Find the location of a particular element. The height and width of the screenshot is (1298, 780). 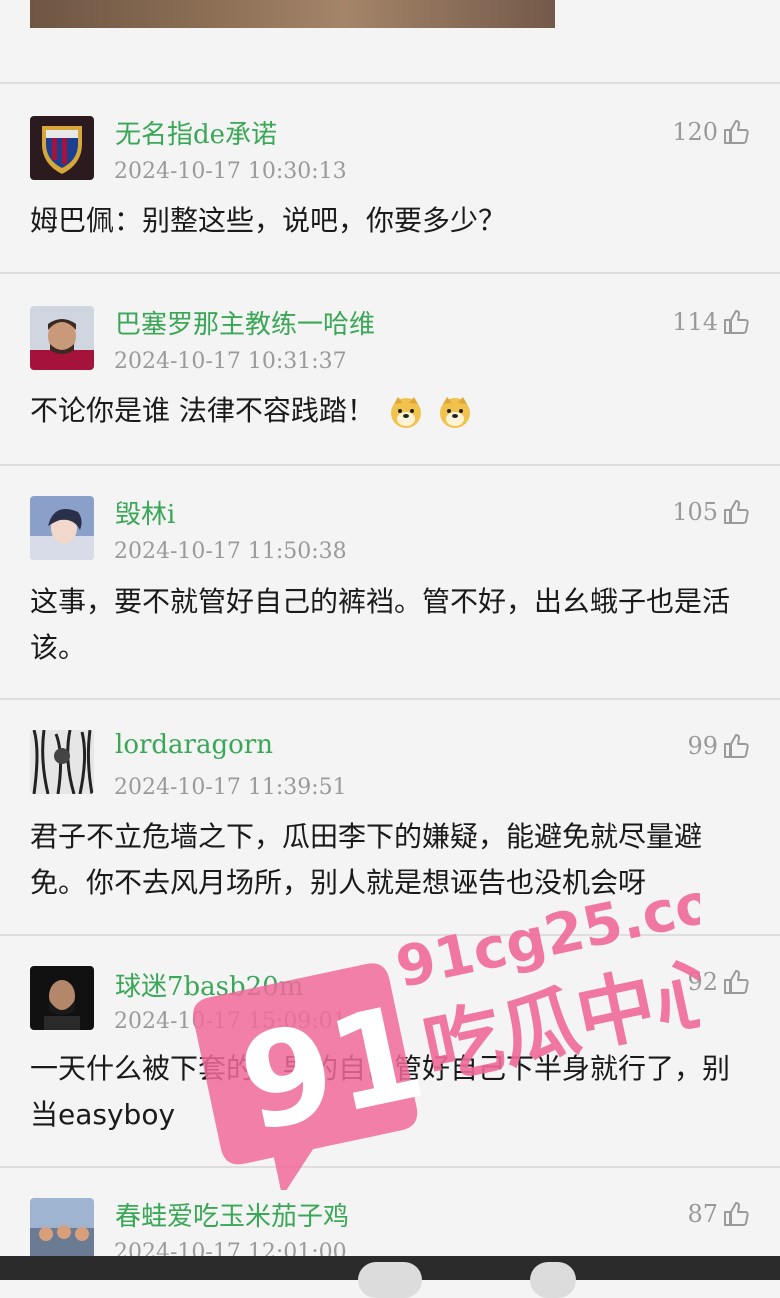

comment-text: 一天什么被下套的，男的自己管好自己下半身就行了，别当easyboy is located at coordinates (380, 1091).